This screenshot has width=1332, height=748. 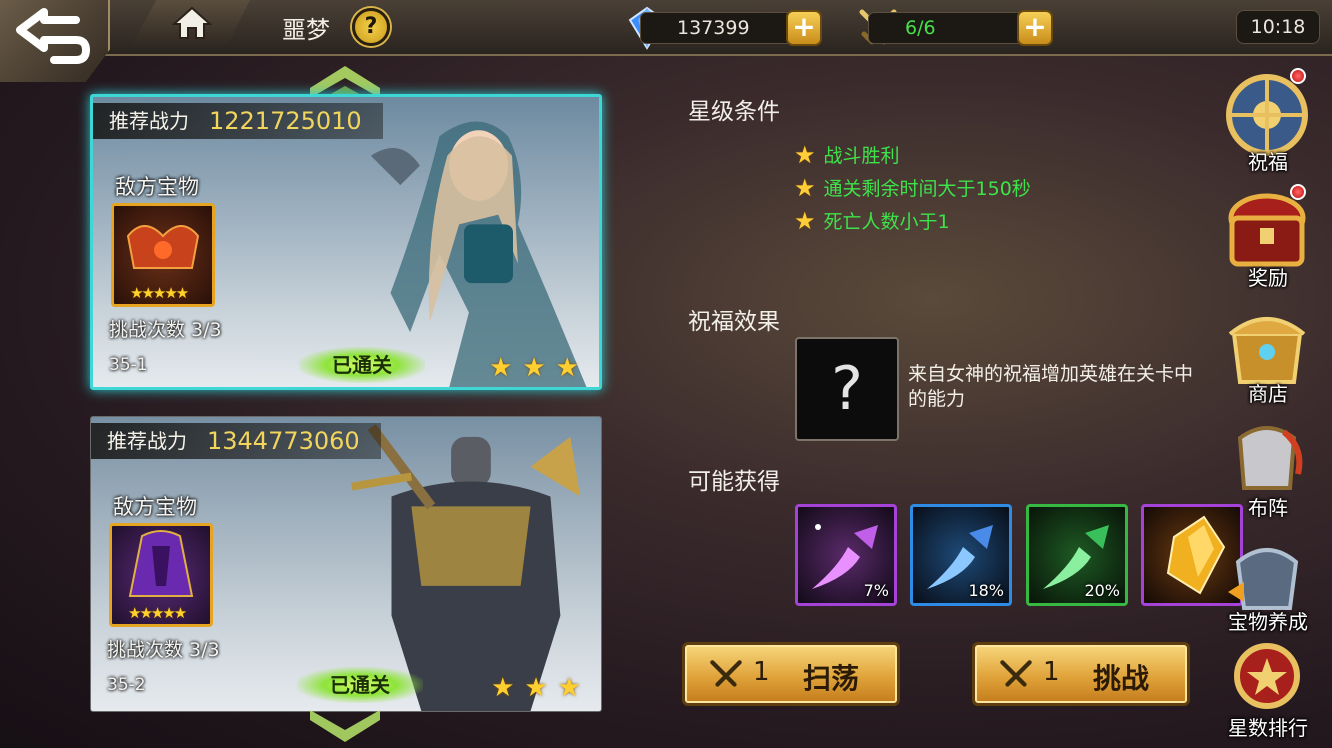 What do you see at coordinates (1268, 587) in the screenshot?
I see `side-menu-treasure-upgrade: 宝物养成` at bounding box center [1268, 587].